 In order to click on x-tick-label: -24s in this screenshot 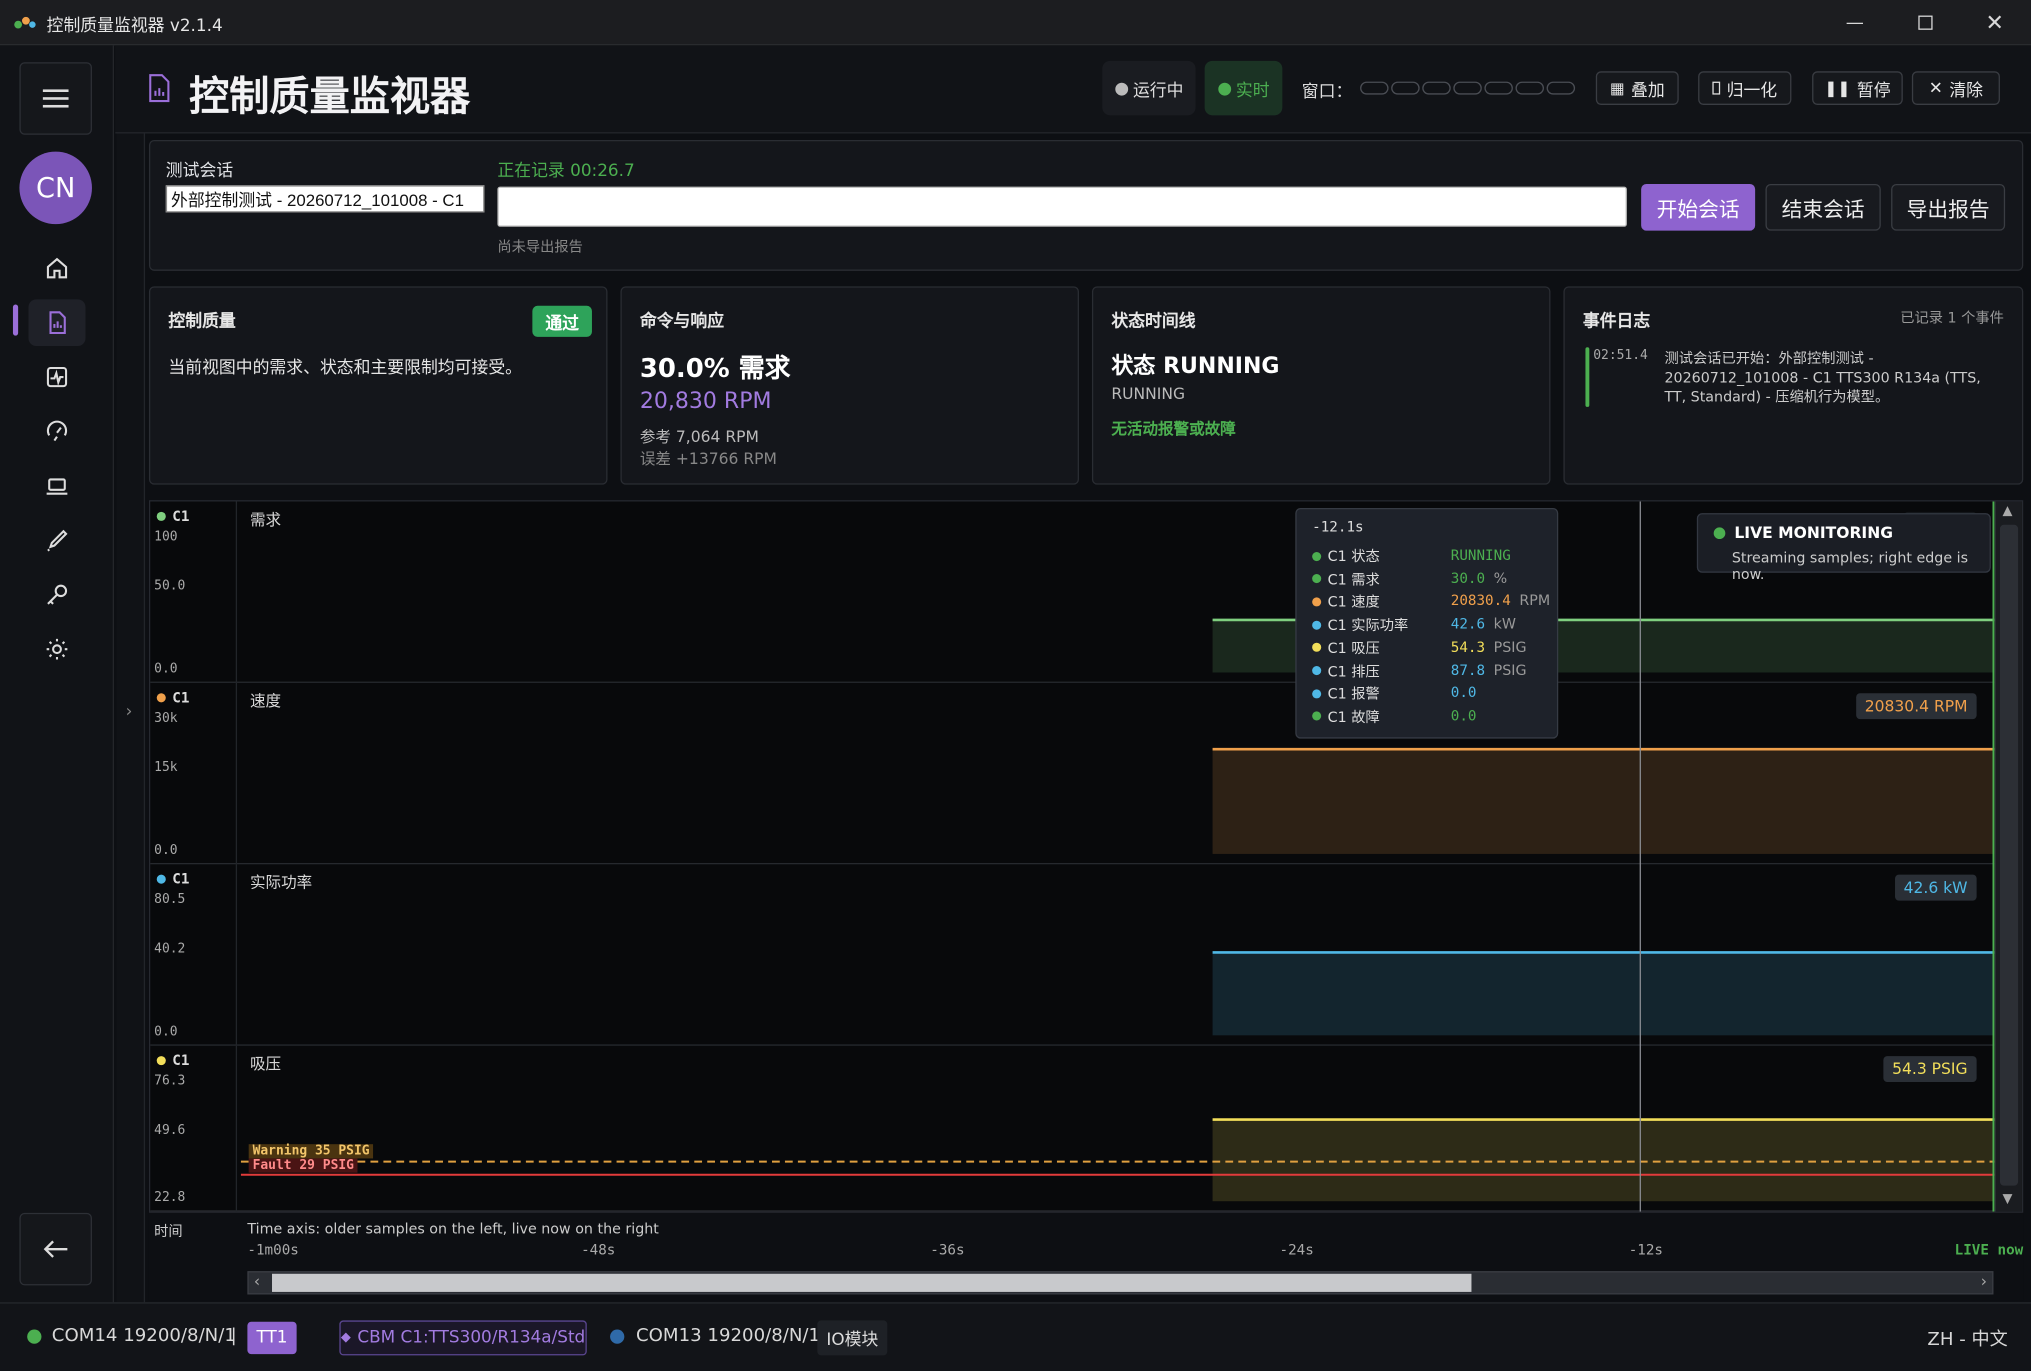, I will do `click(1296, 1250)`.